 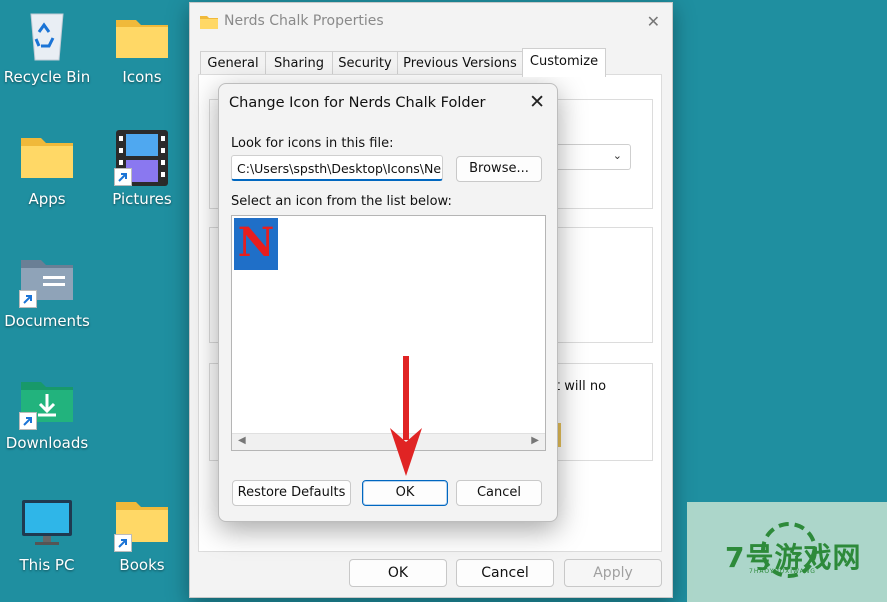 What do you see at coordinates (242, 440) in the screenshot?
I see `scroll-left-icon: ◀` at bounding box center [242, 440].